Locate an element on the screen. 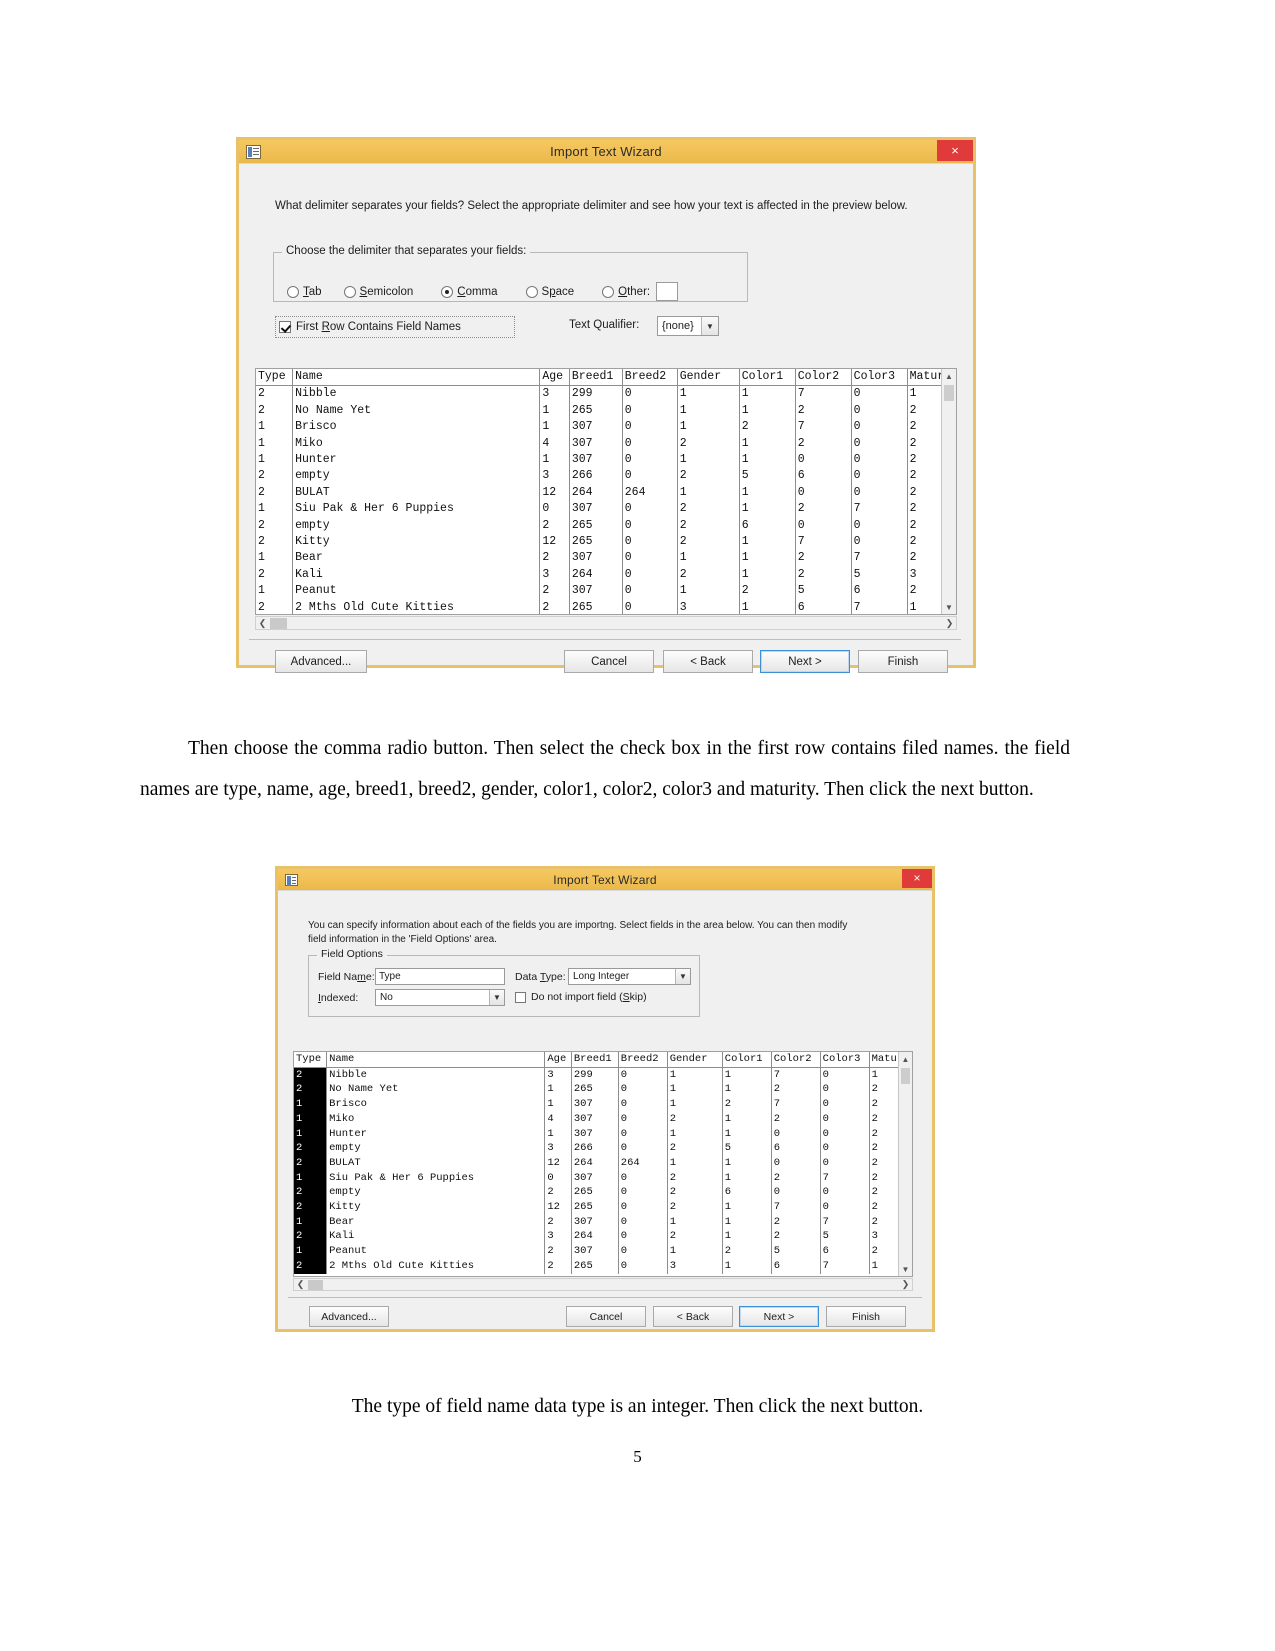  table-cell: Kitty is located at coordinates (436, 1207).